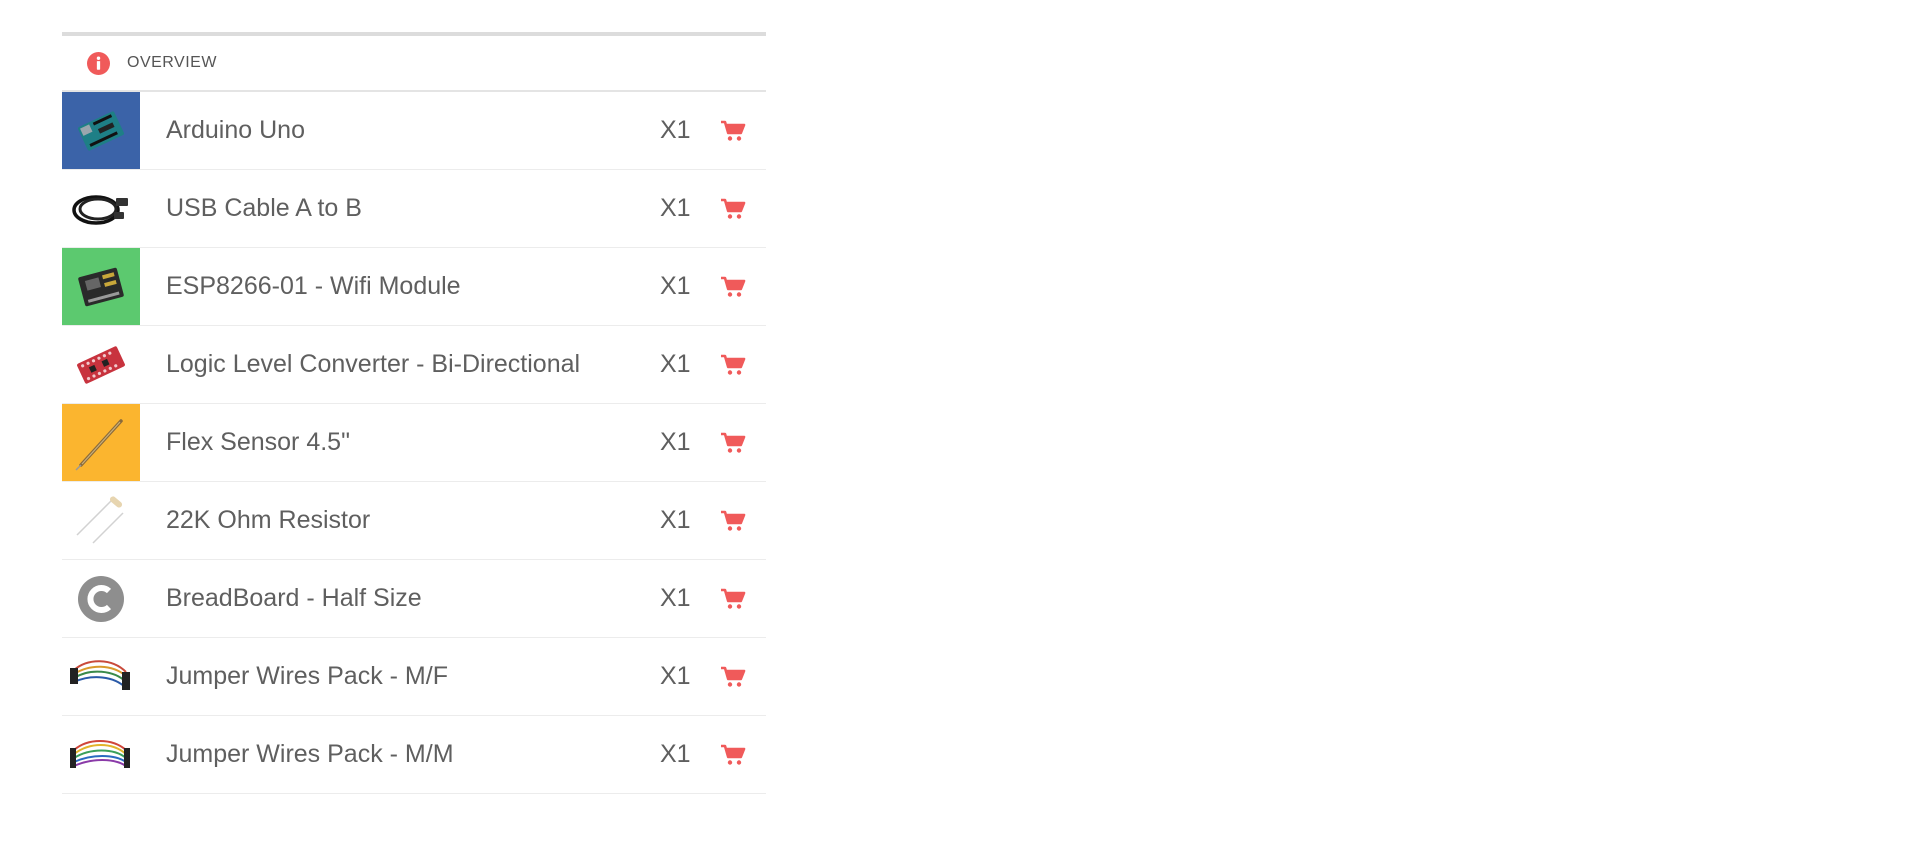 Image resolution: width=1920 pixels, height=850 pixels. What do you see at coordinates (101, 442) in the screenshot?
I see `flex-sensor-image` at bounding box center [101, 442].